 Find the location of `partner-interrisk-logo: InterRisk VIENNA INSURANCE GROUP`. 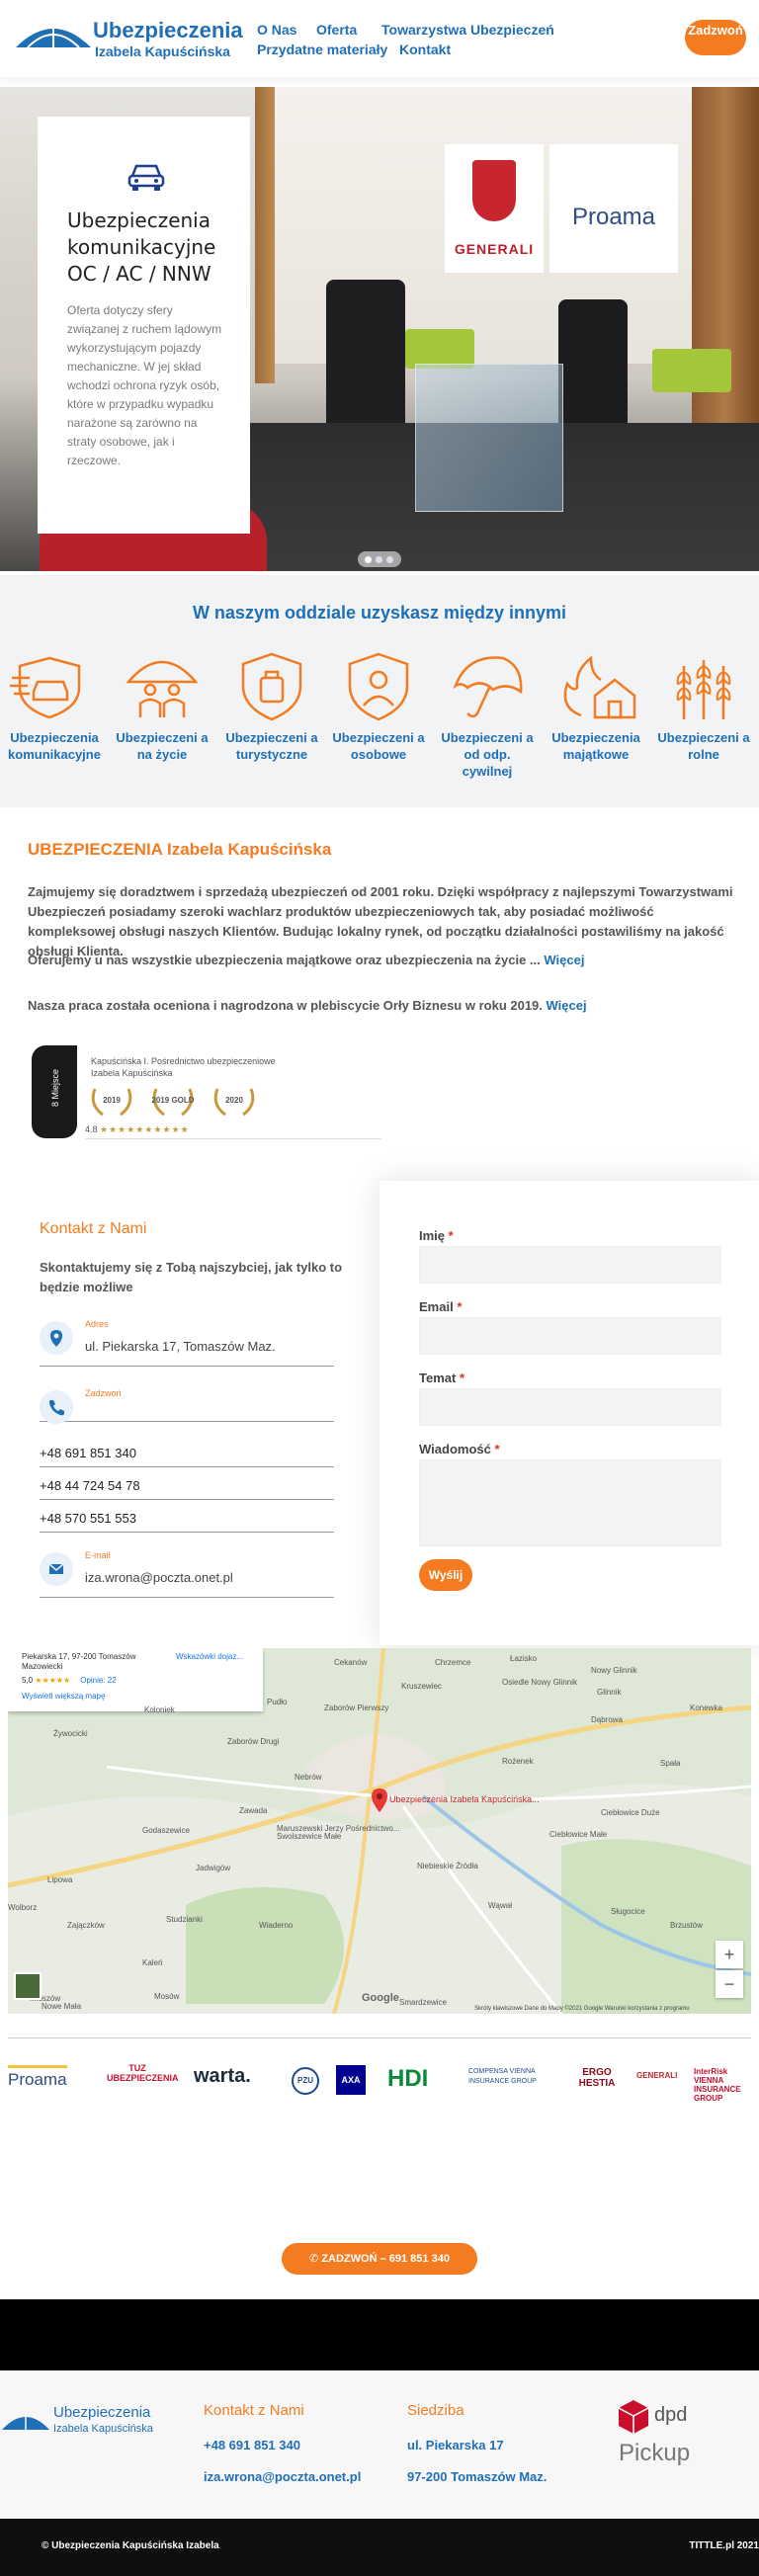

partner-interrisk-logo: InterRisk VIENNA INSURANCE GROUP is located at coordinates (724, 2085).